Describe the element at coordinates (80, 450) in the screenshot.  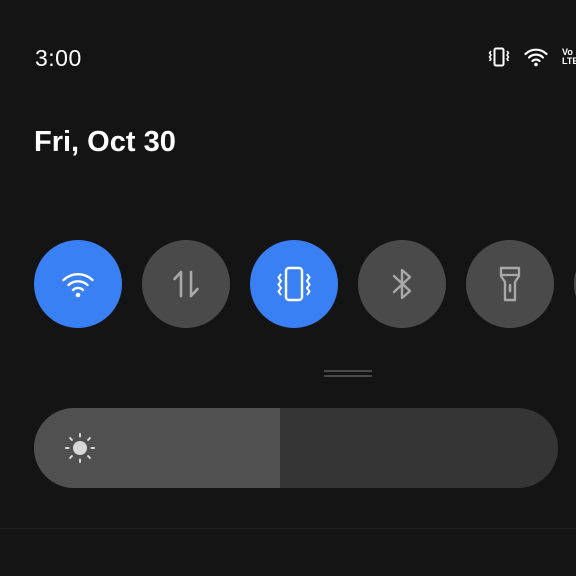
I see `sun-icon` at that location.